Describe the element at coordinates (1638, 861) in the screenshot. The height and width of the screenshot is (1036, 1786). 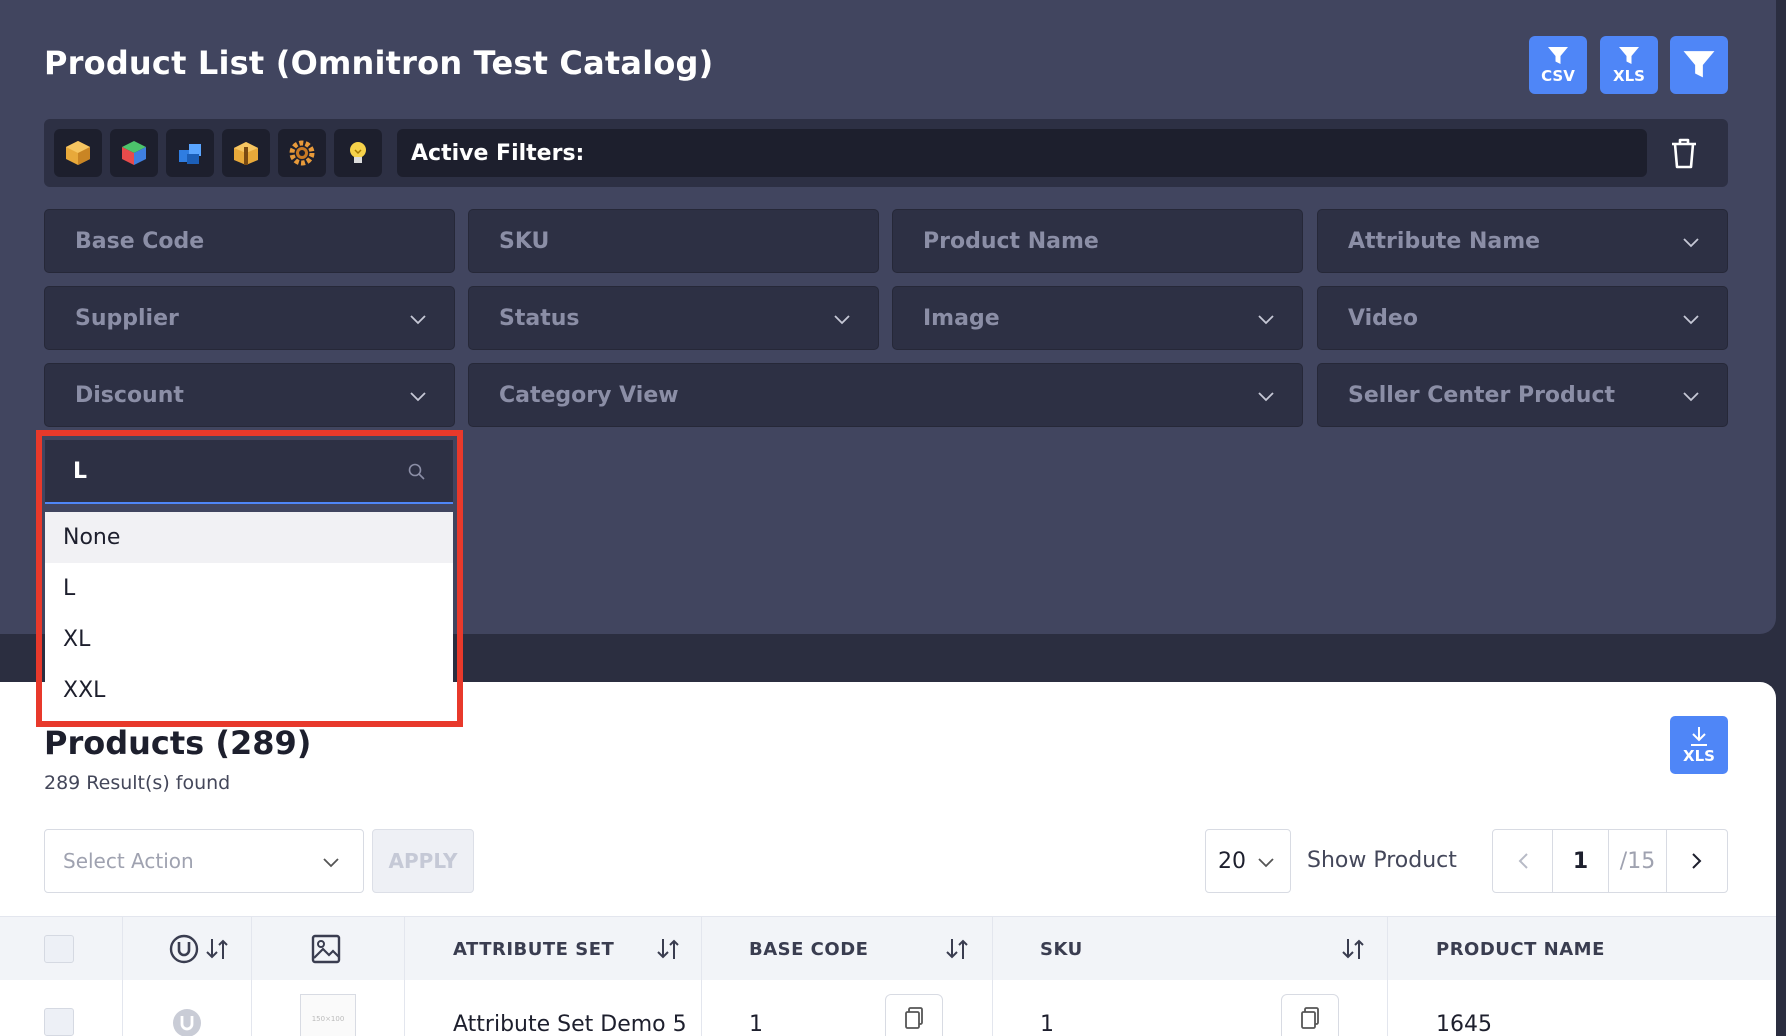
I see `total-pages: /15` at that location.